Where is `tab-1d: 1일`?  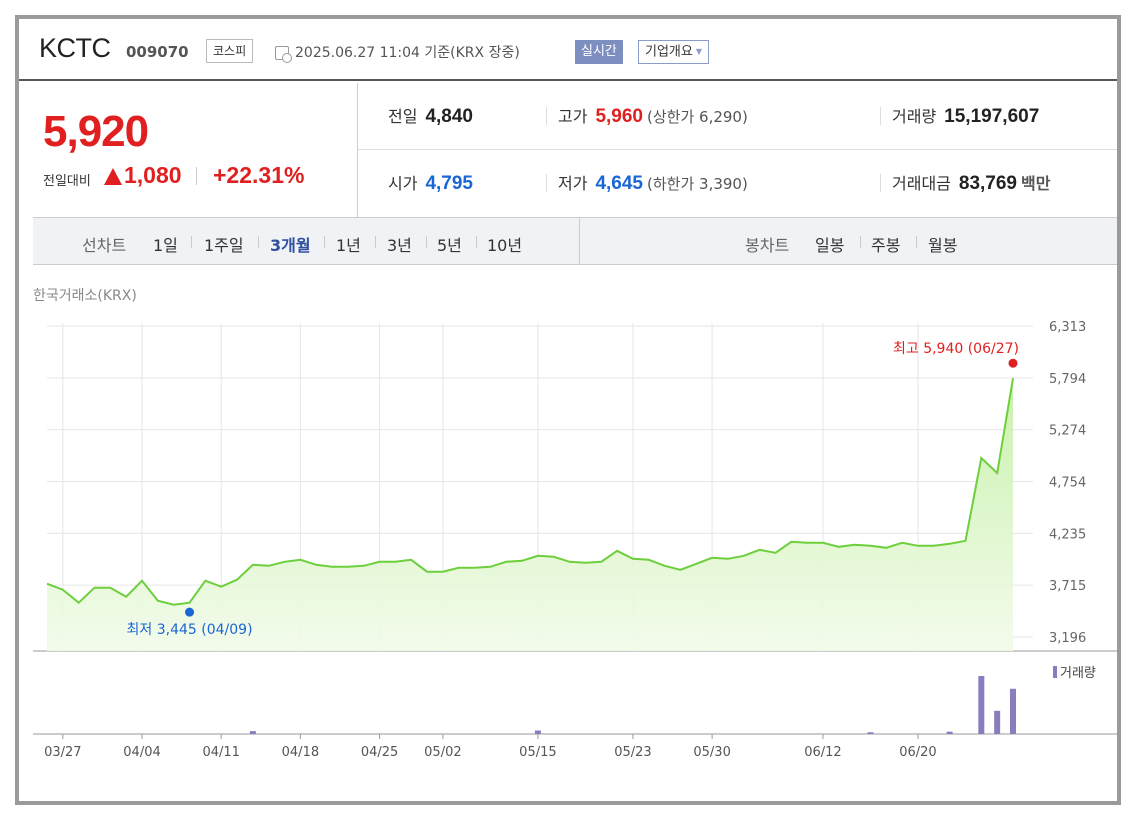 tab-1d: 1일 is located at coordinates (165, 244).